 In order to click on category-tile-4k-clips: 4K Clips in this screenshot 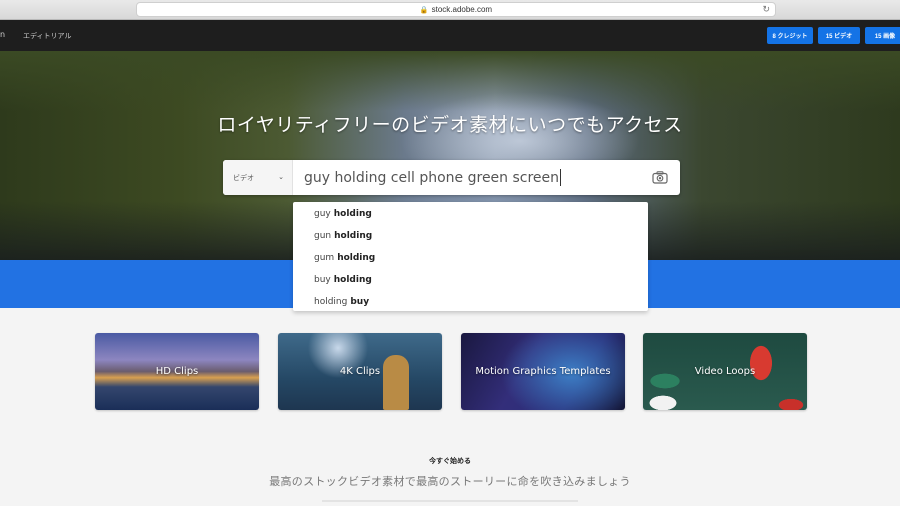, I will do `click(360, 371)`.